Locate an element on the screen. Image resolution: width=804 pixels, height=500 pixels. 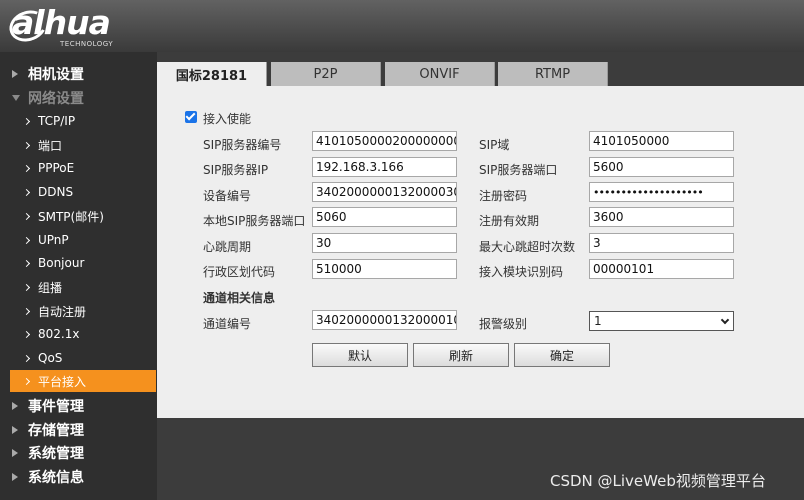
sip-server-ip-input: 192.168.3.166 is located at coordinates (384, 167).